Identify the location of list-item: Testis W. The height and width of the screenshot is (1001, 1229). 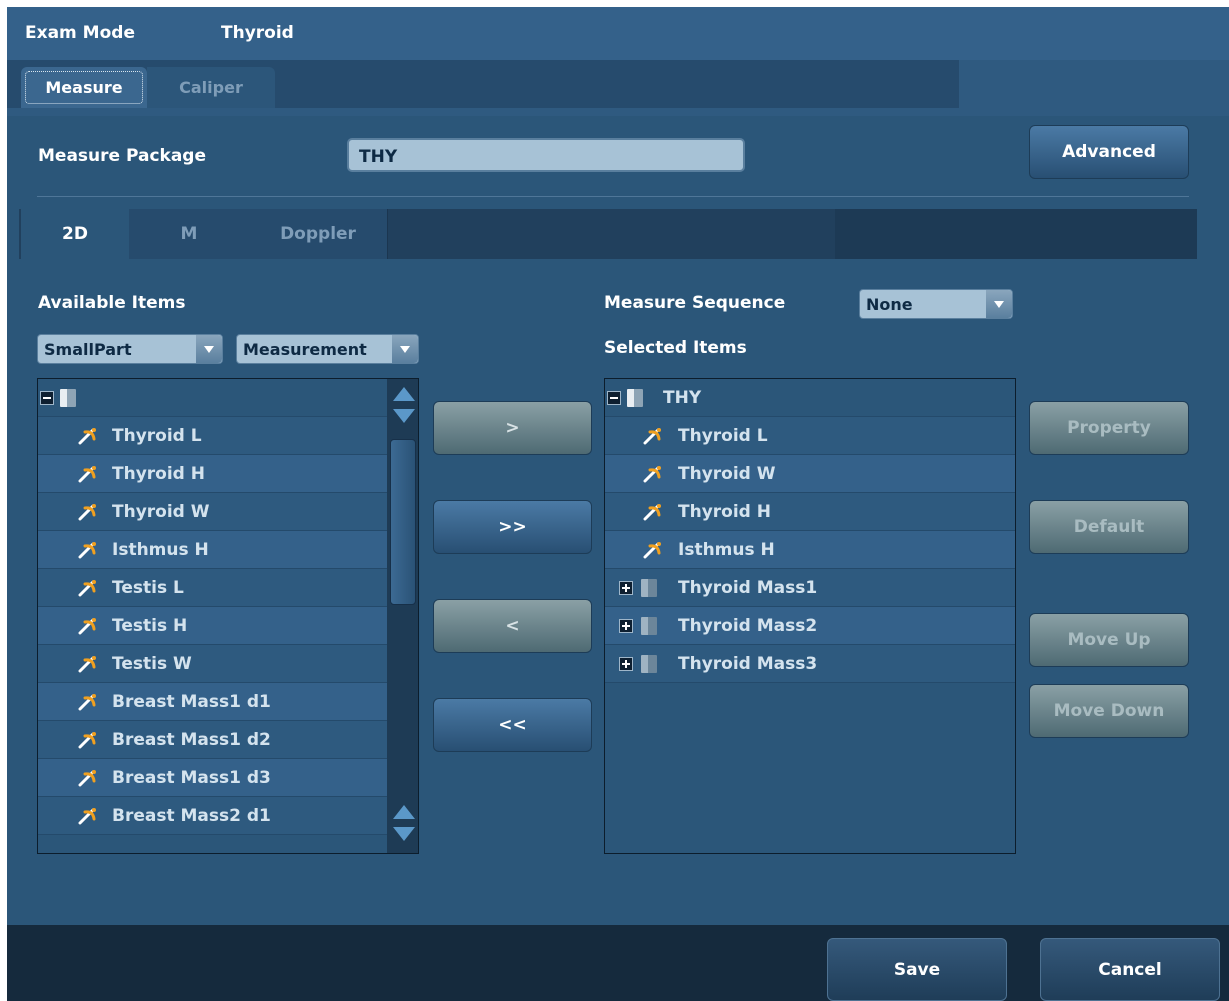
(212, 664).